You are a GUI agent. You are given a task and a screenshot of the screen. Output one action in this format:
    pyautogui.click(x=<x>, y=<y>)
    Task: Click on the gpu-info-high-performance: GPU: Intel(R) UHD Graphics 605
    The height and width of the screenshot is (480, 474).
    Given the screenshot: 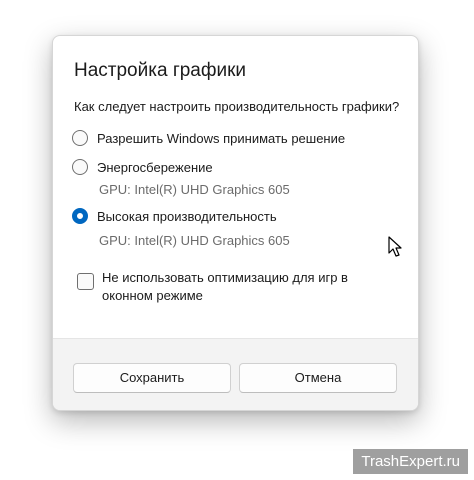 What is the action you would take?
    pyautogui.click(x=194, y=240)
    